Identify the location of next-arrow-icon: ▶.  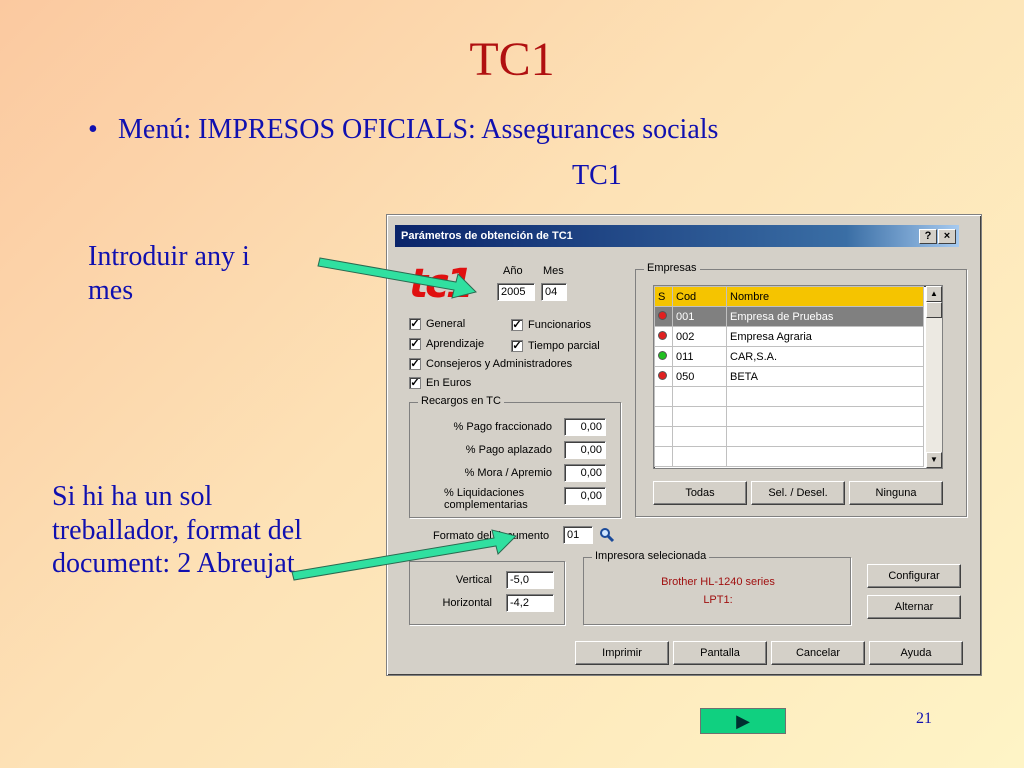
(743, 721).